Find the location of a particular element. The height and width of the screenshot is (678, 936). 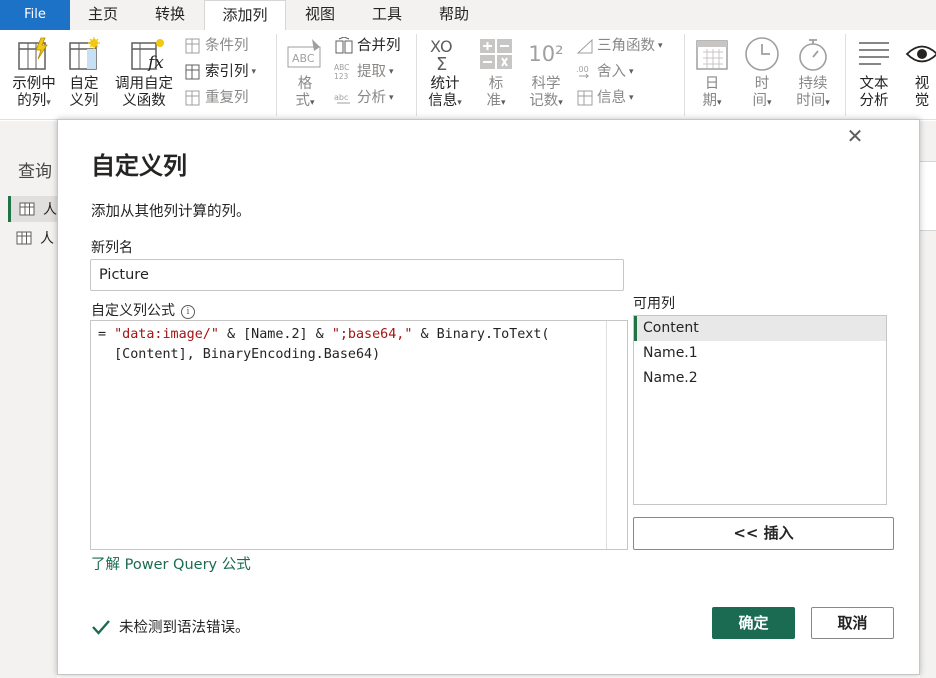

new-column-name-input: Picture is located at coordinates (357, 275).